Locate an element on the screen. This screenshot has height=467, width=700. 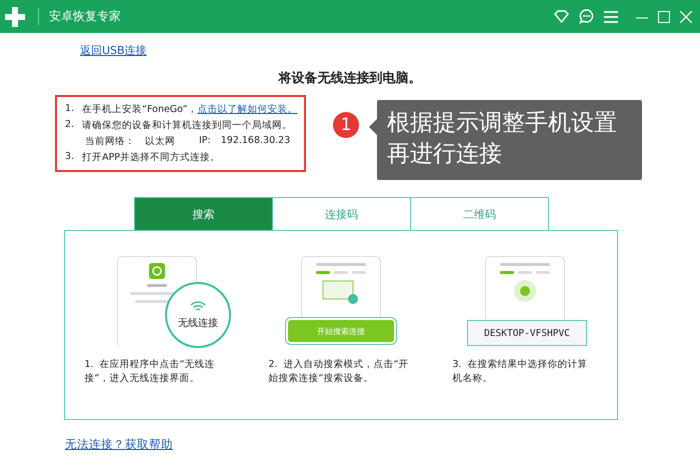
plus-logo-icon is located at coordinates (15, 17).